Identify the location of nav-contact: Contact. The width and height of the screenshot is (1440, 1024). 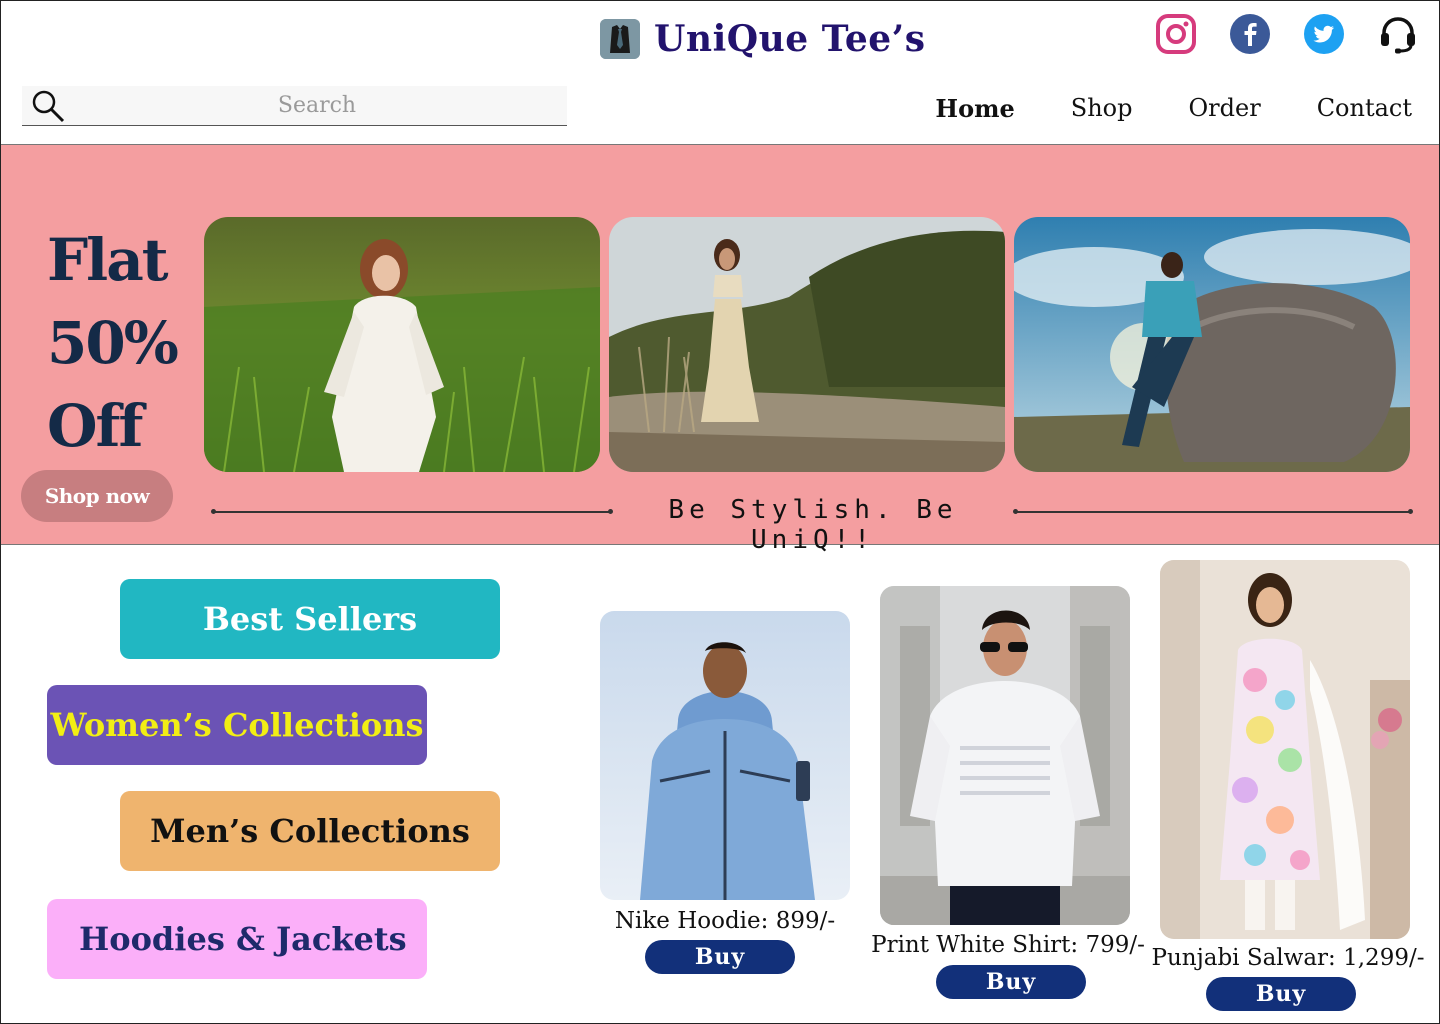
(1364, 108).